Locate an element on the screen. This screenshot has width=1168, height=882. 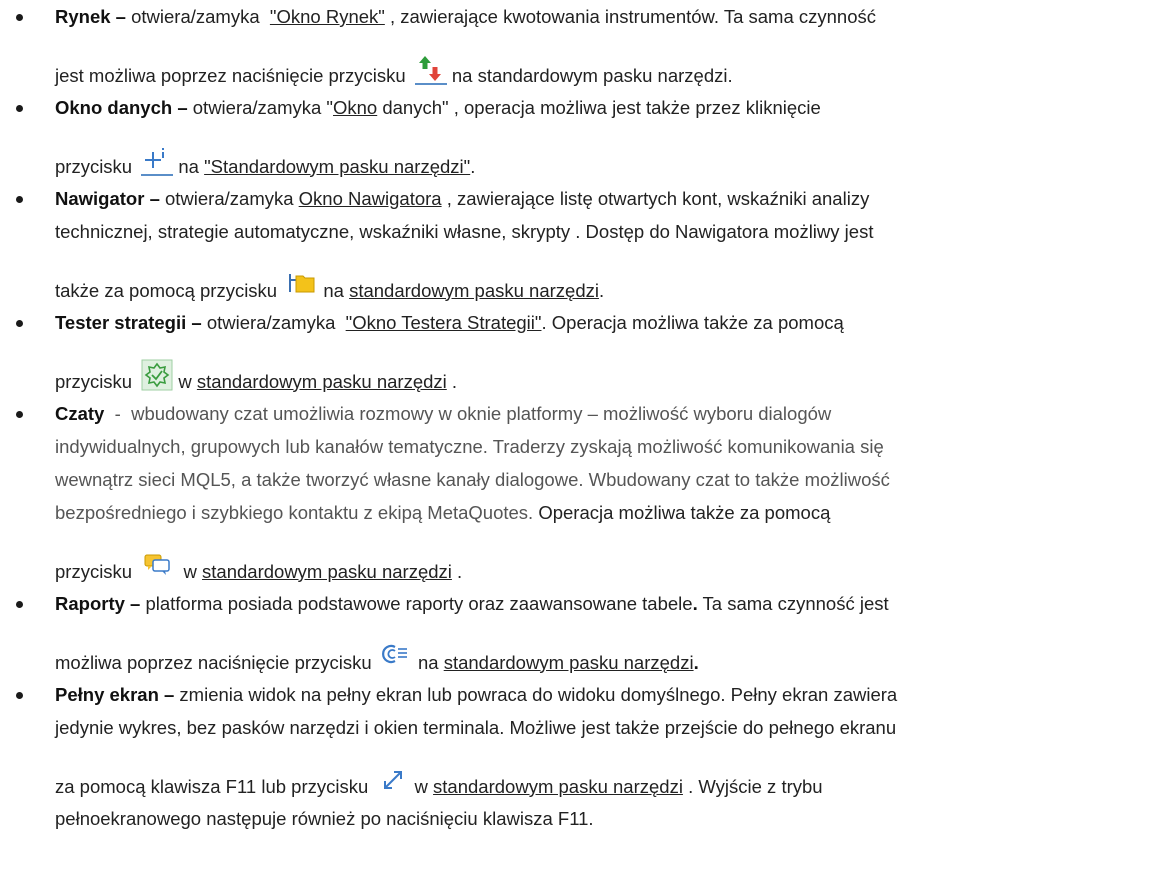
term-label: Rynek – is located at coordinates (90, 16).